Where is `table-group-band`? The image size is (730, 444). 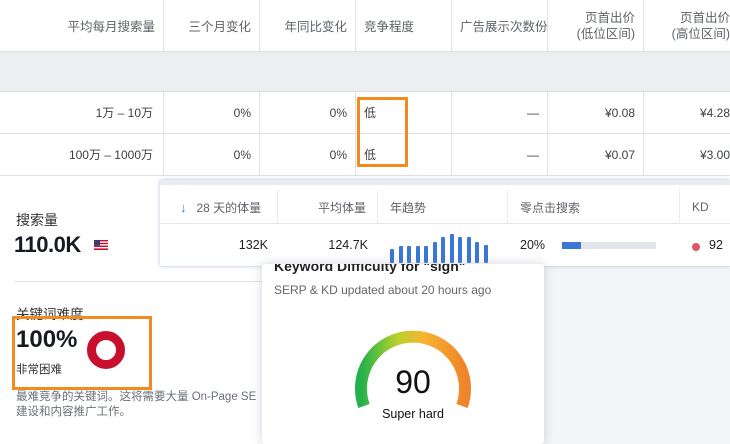 table-group-band is located at coordinates (365, 72).